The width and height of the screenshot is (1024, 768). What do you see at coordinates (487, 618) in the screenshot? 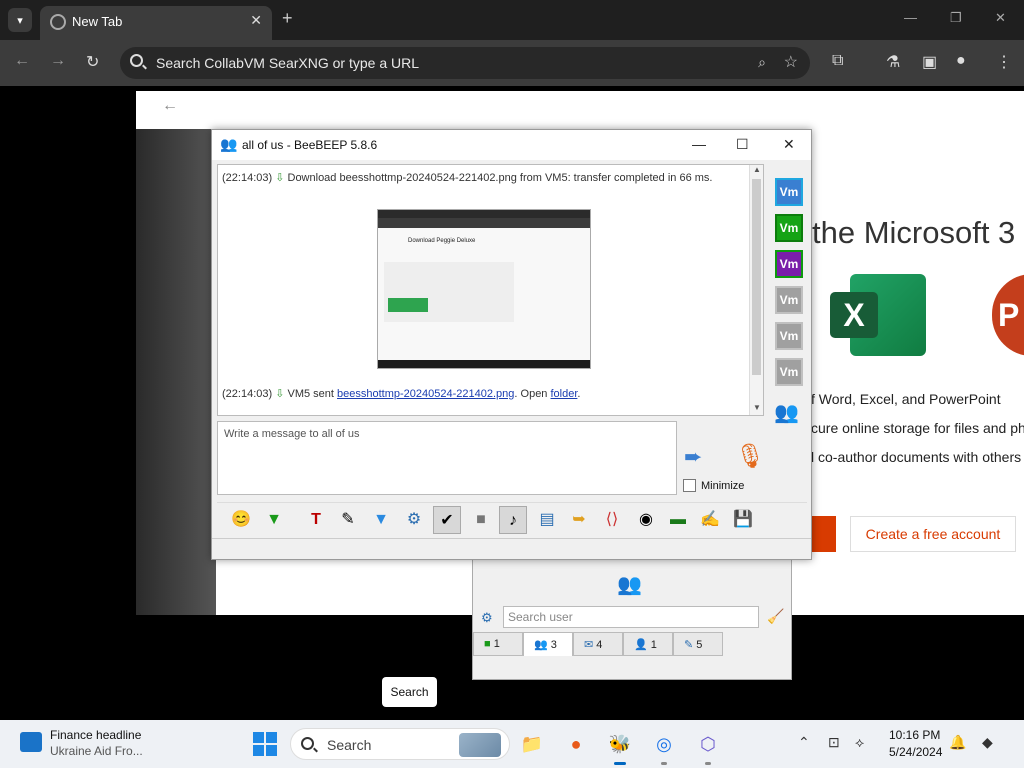
I see `search-options-gear-icon: ⚙` at bounding box center [487, 618].